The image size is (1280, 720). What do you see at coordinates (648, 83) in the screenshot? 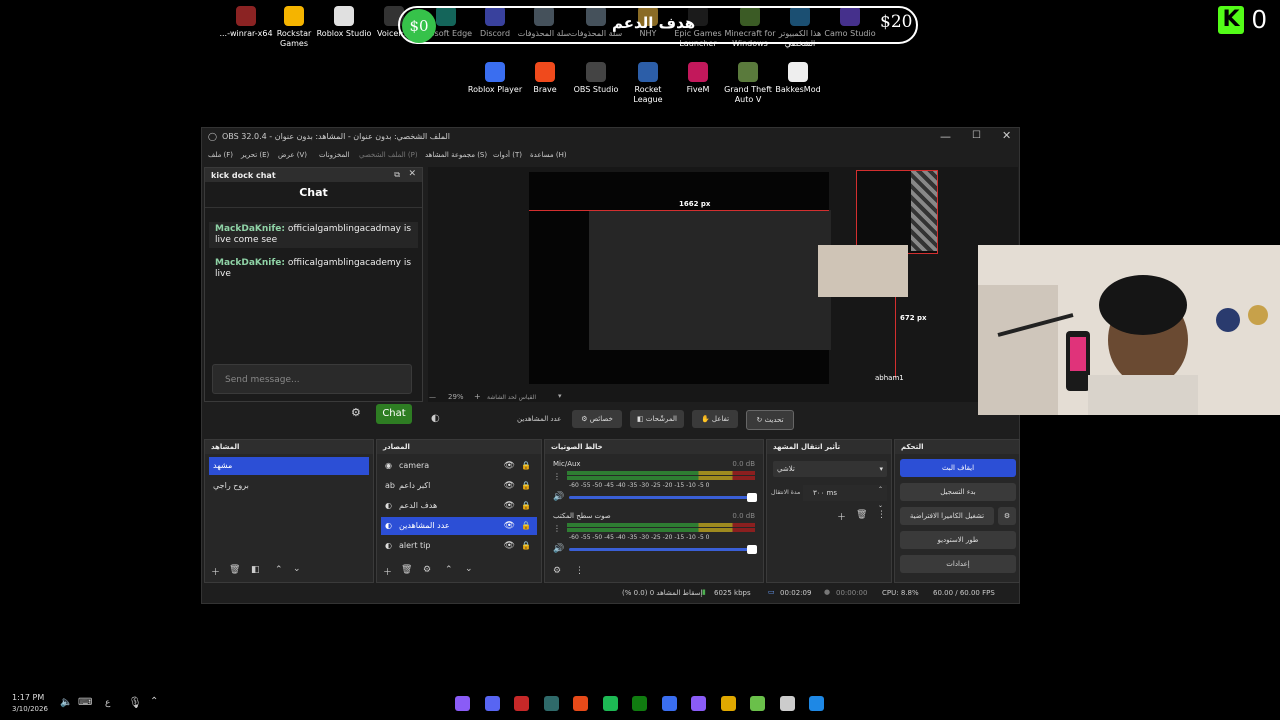
I see `desktop-icon: Rocket League` at bounding box center [648, 83].